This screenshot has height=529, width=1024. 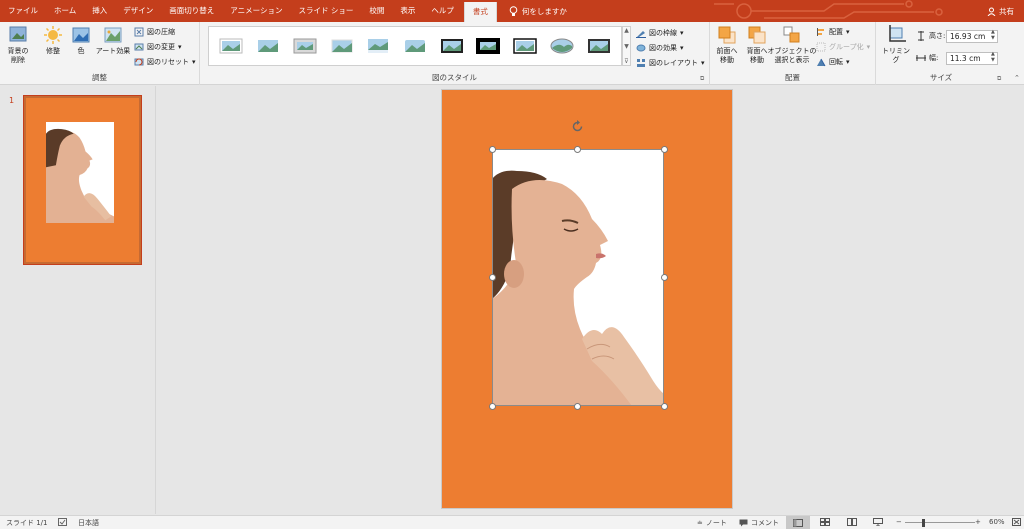 I want to click on picture-style-oval, so click(x=562, y=46).